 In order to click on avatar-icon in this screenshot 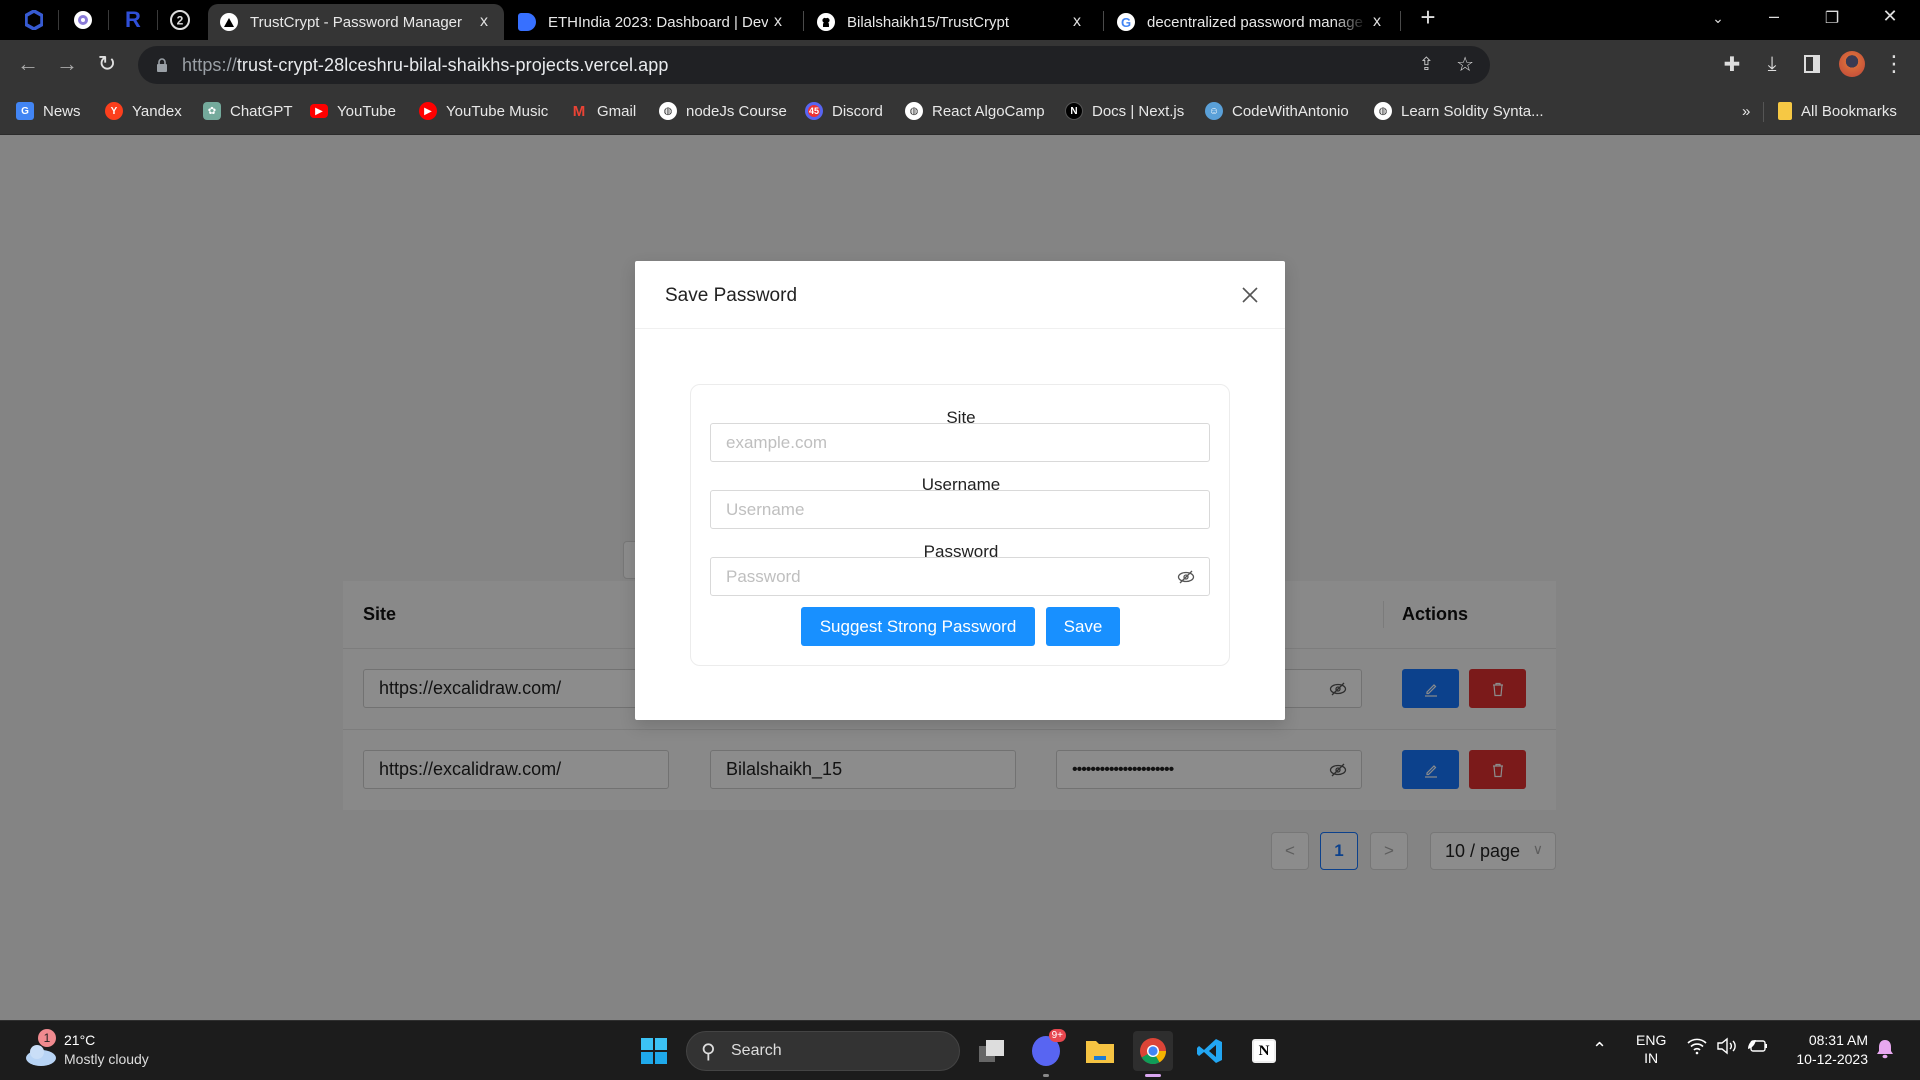, I will do `click(1852, 64)`.